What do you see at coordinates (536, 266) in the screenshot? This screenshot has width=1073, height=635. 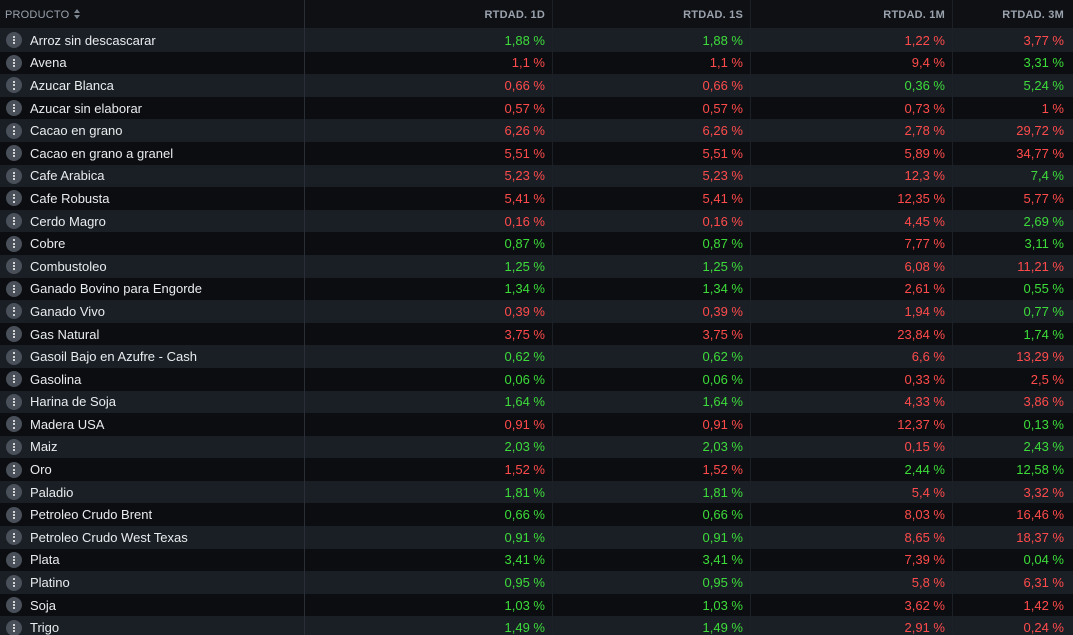 I see `table-row: Combustoleo 1,25 % 1,25 % 6,08 % 11,21 %` at bounding box center [536, 266].